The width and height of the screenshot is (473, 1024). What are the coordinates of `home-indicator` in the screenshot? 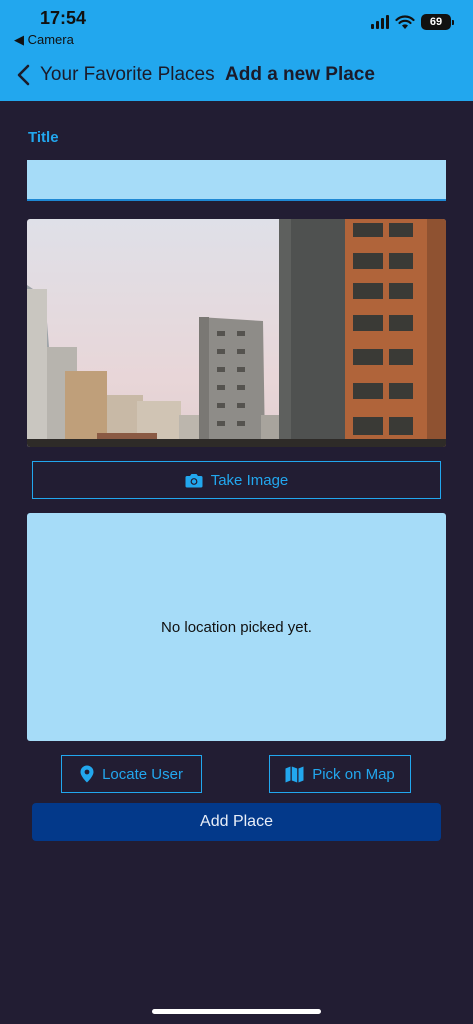 It's located at (236, 1011).